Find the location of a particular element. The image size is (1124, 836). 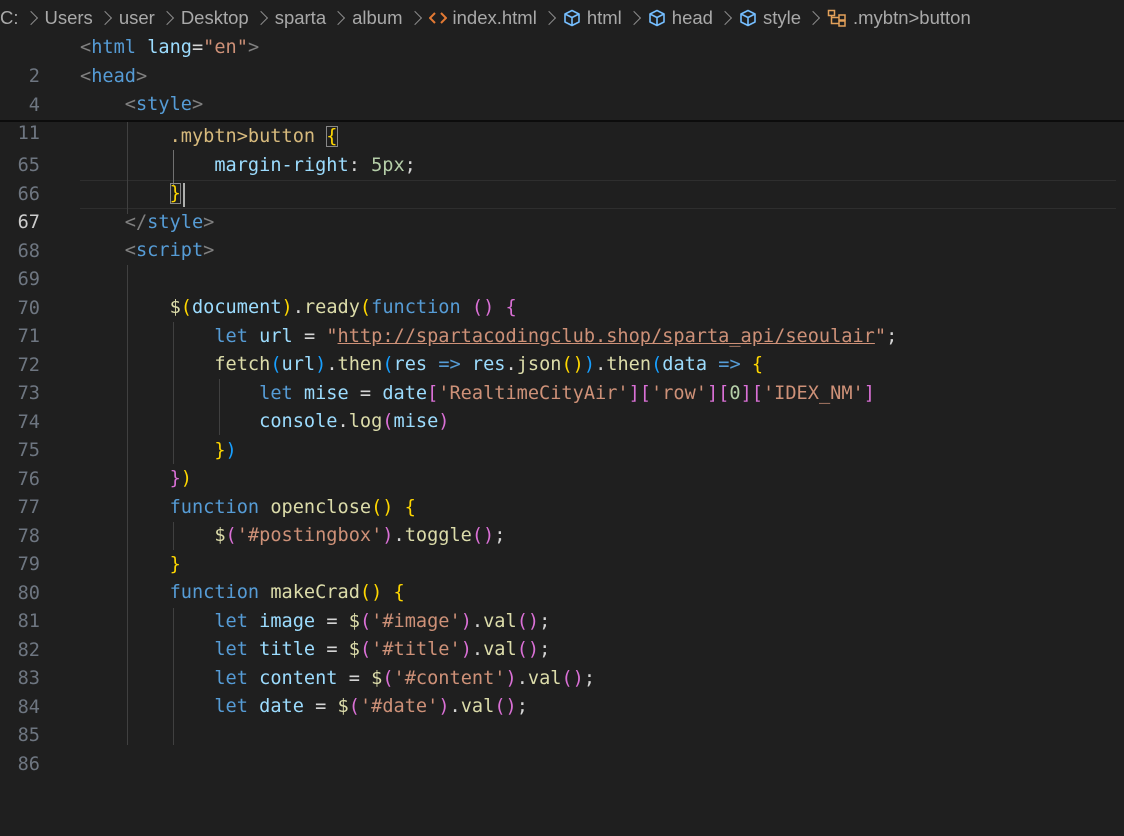

line-content: <html lang="en"> is located at coordinates (170, 47).